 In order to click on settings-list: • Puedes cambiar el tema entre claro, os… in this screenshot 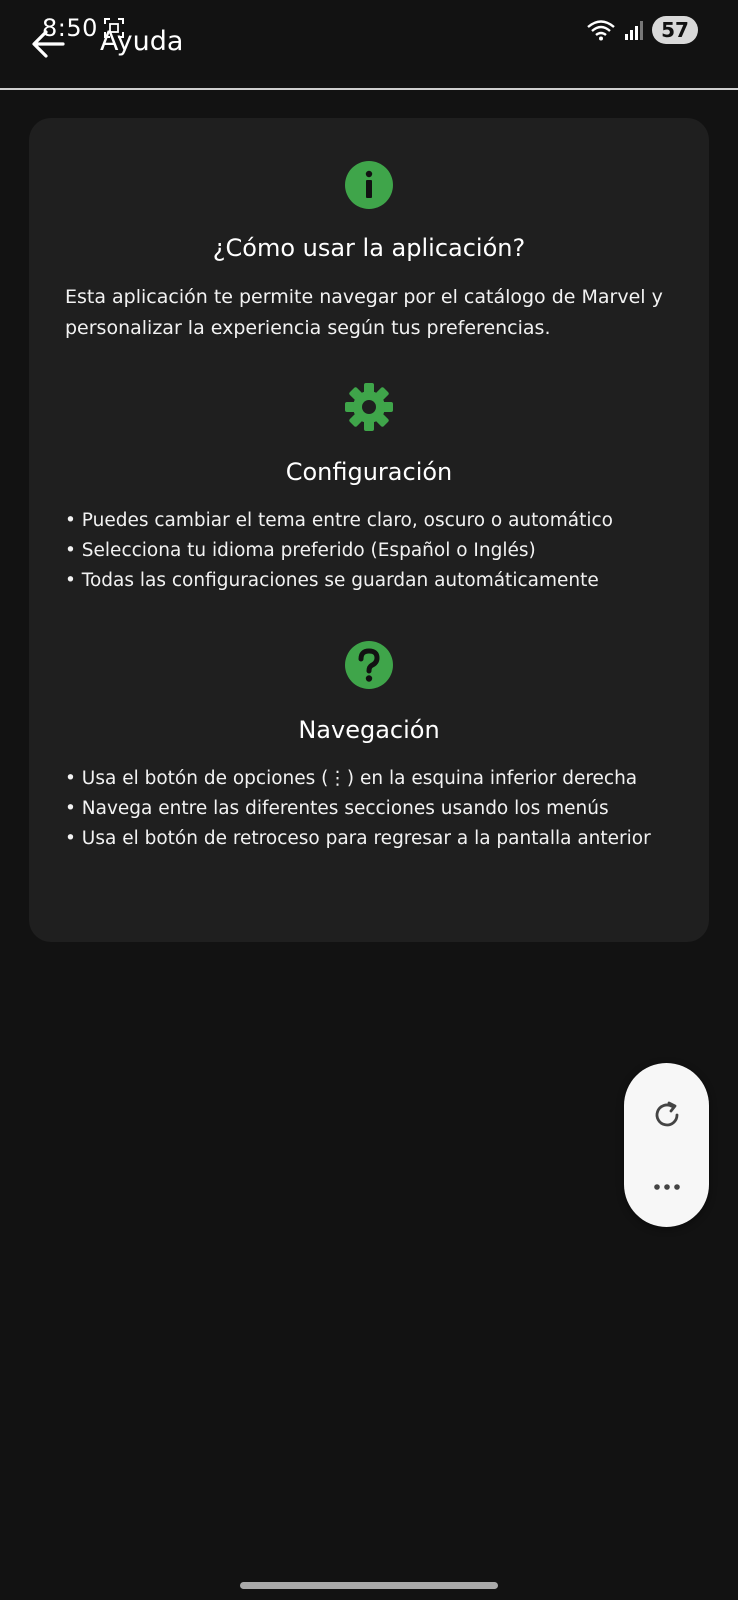, I will do `click(375, 551)`.